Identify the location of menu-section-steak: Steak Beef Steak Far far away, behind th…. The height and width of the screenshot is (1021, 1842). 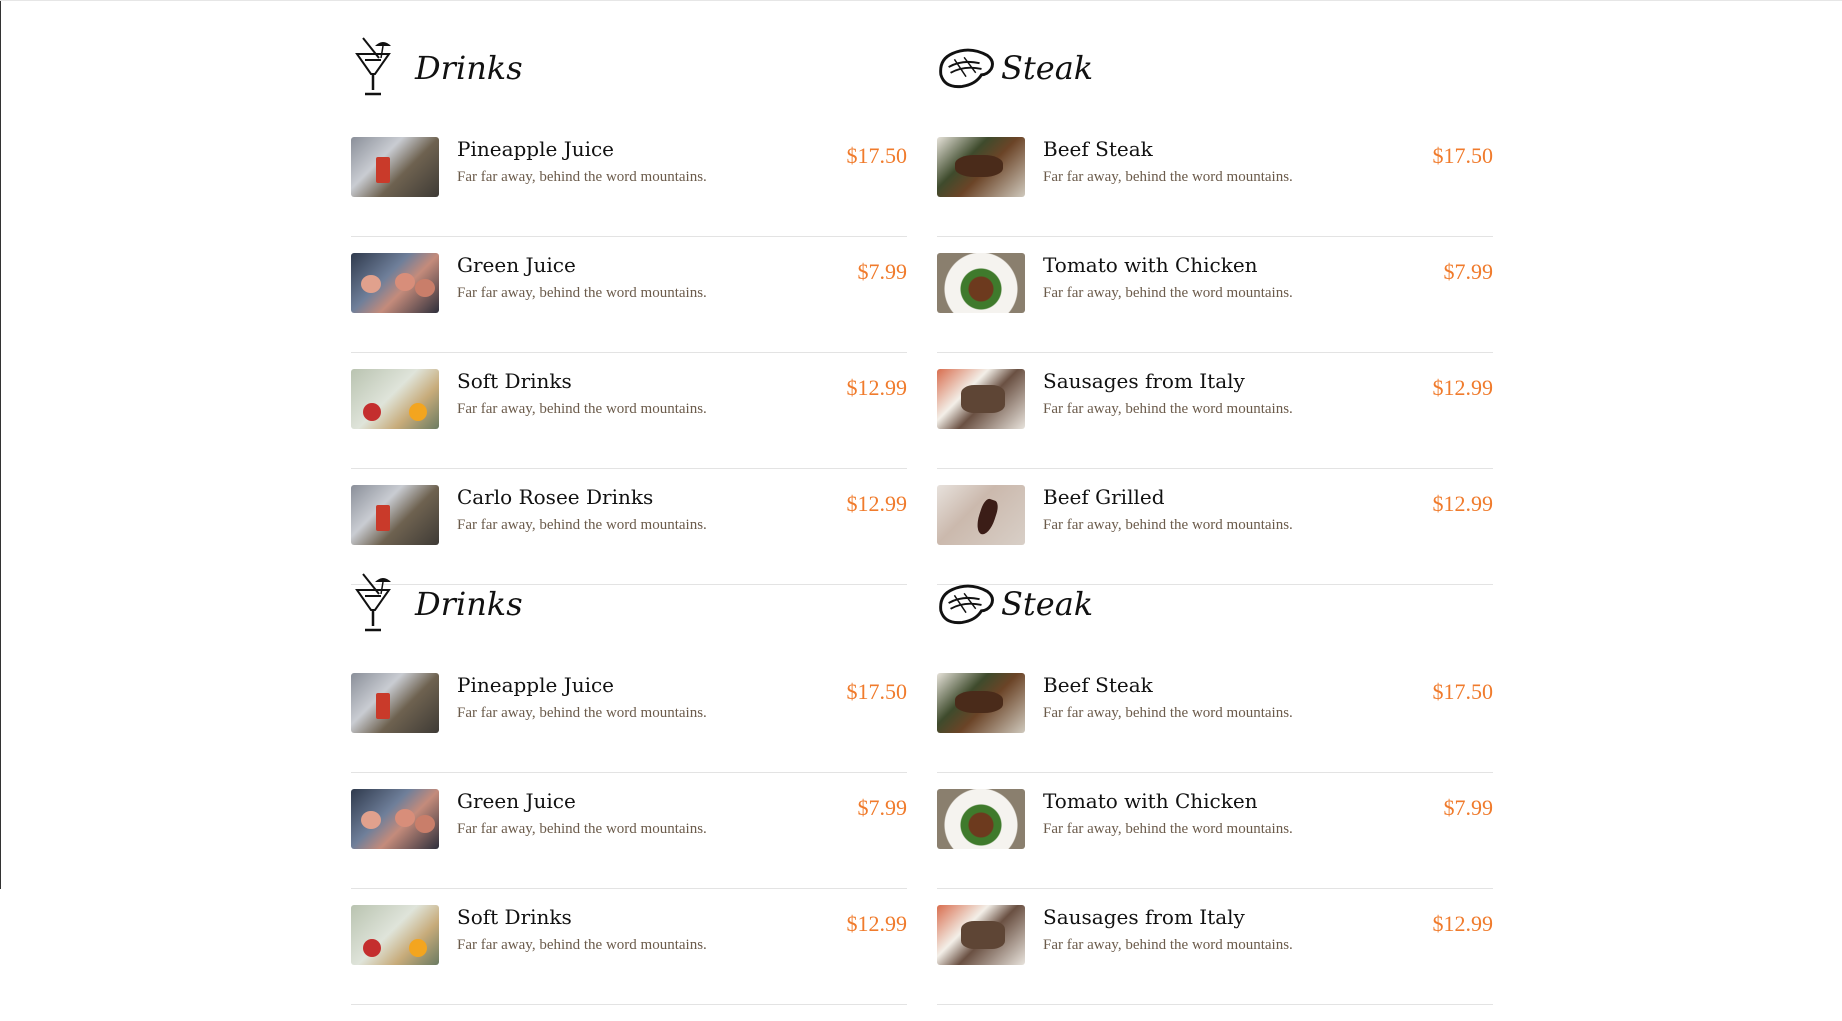
(1215, 795).